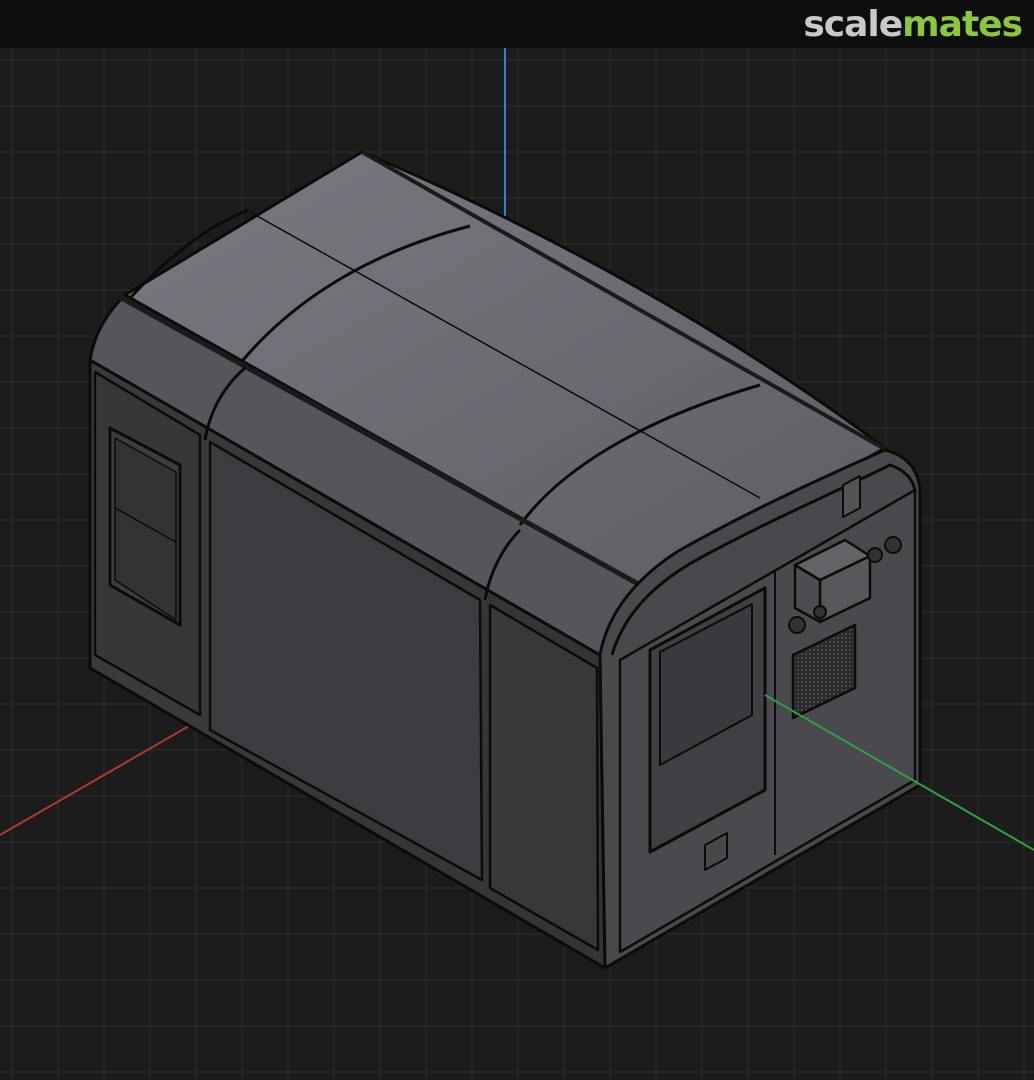  I want to click on header-bar: scalemates, so click(517, 24).